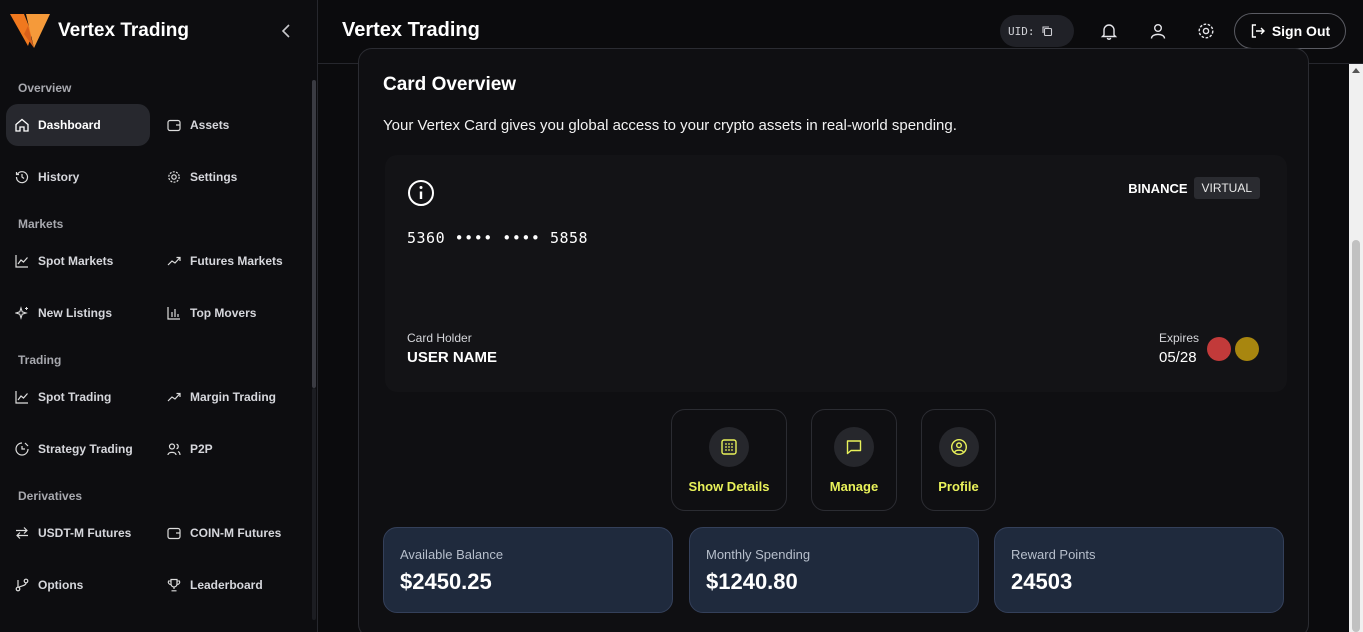 Image resolution: width=1363 pixels, height=632 pixels. I want to click on sign-out-button: Sign Out, so click(1290, 31).